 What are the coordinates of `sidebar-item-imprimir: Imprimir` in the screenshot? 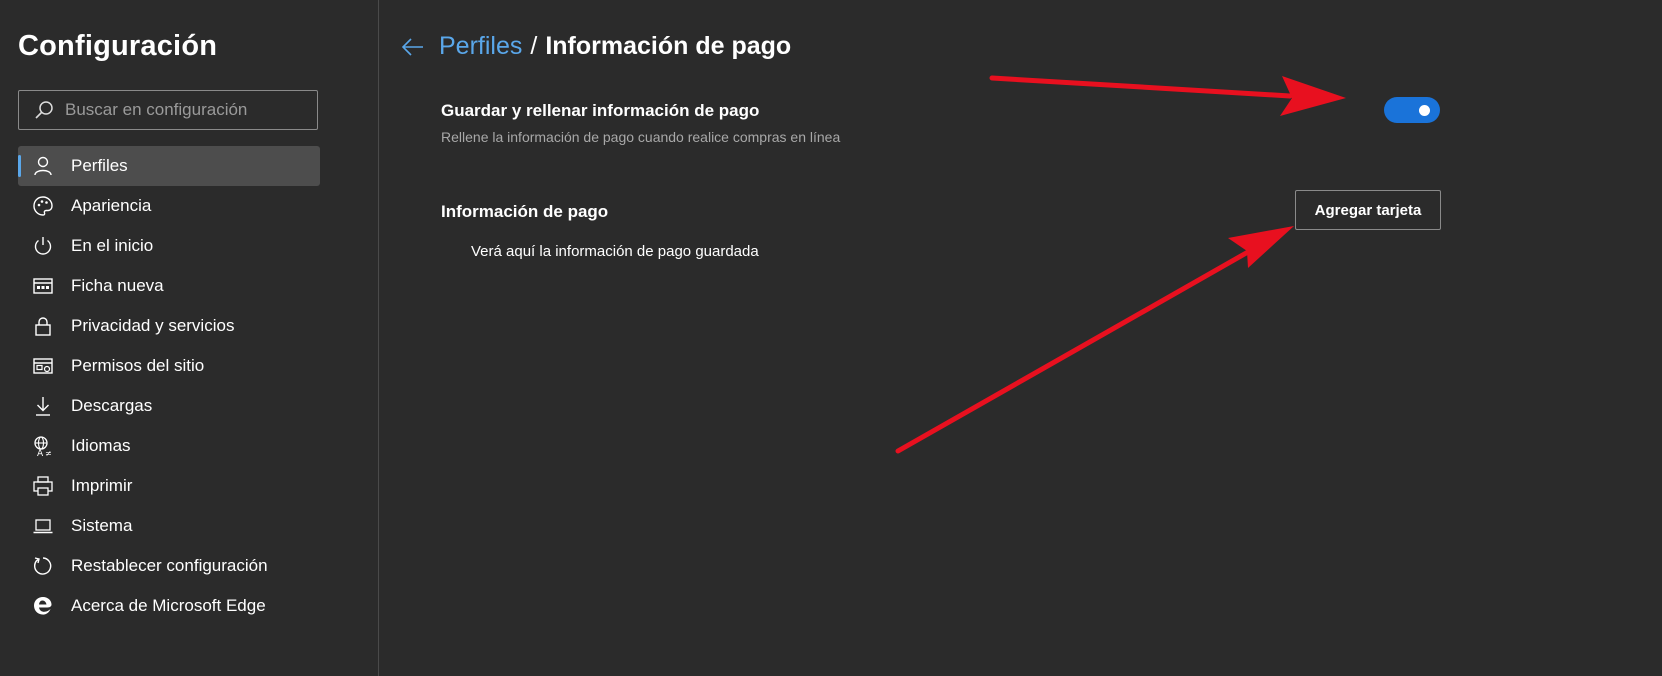 It's located at (169, 486).